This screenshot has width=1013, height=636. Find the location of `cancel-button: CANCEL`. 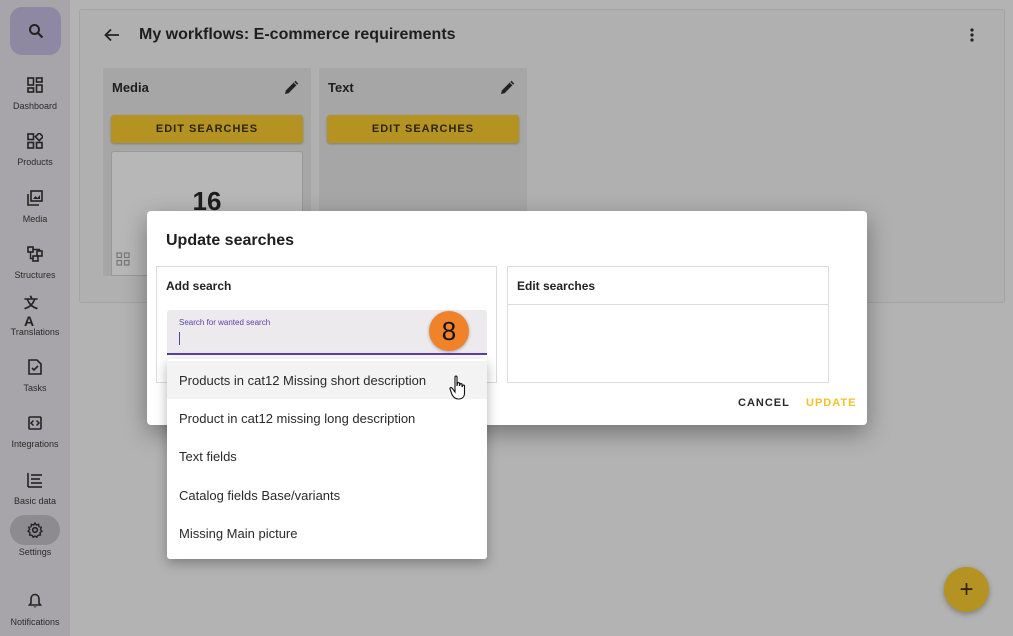

cancel-button: CANCEL is located at coordinates (764, 403).